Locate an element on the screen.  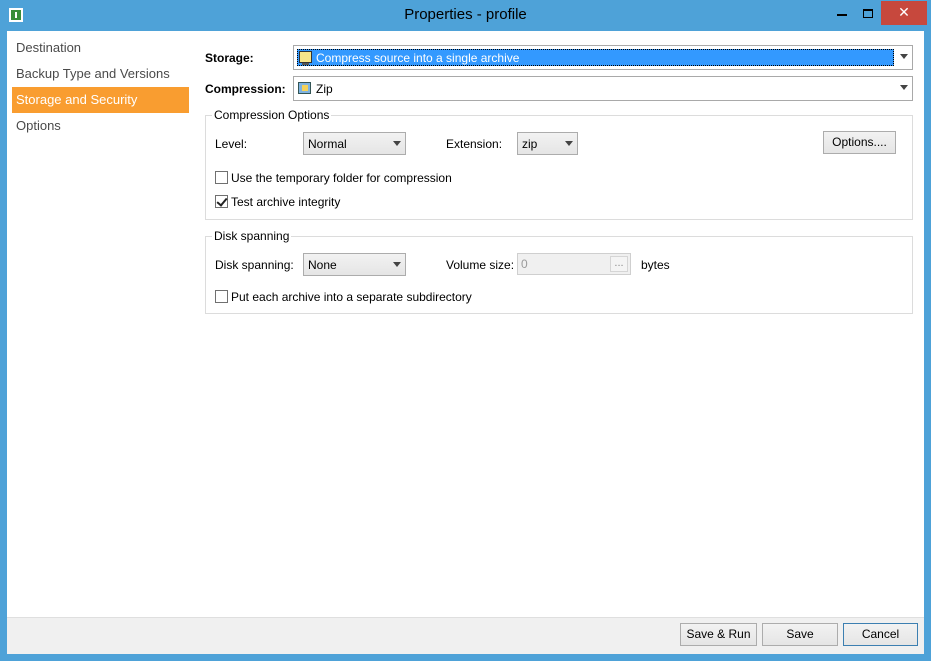
title-bar: Properties - profile ✕ is located at coordinates (465, 15).